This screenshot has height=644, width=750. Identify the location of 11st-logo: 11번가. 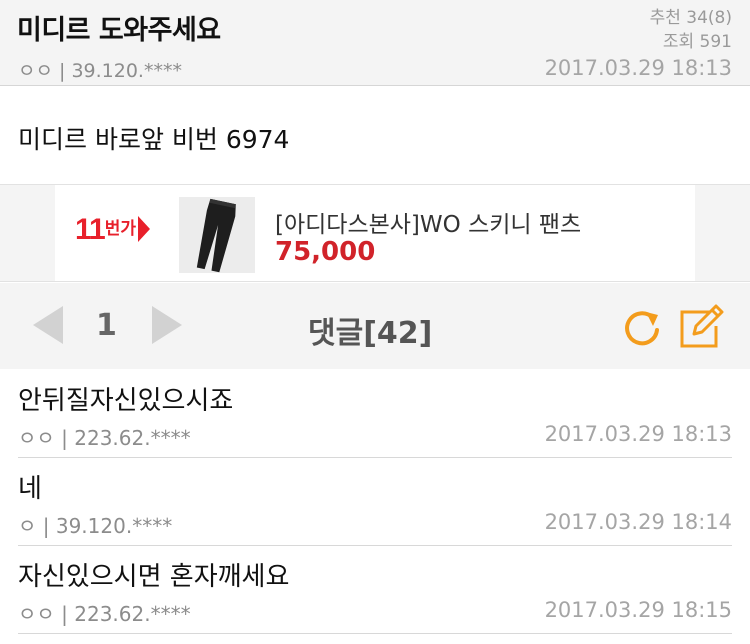
(112, 233).